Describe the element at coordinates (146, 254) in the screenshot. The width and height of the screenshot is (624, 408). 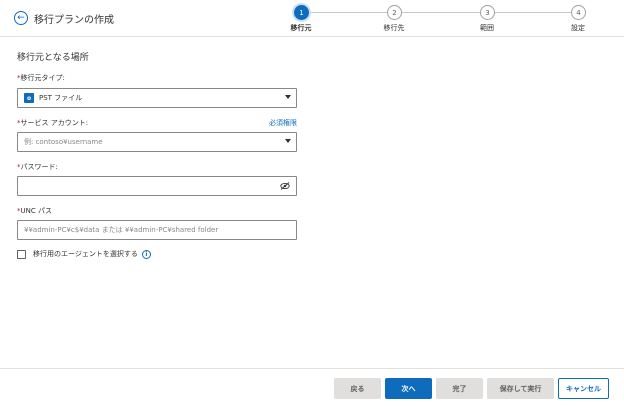
I see `info-icon: i` at that location.